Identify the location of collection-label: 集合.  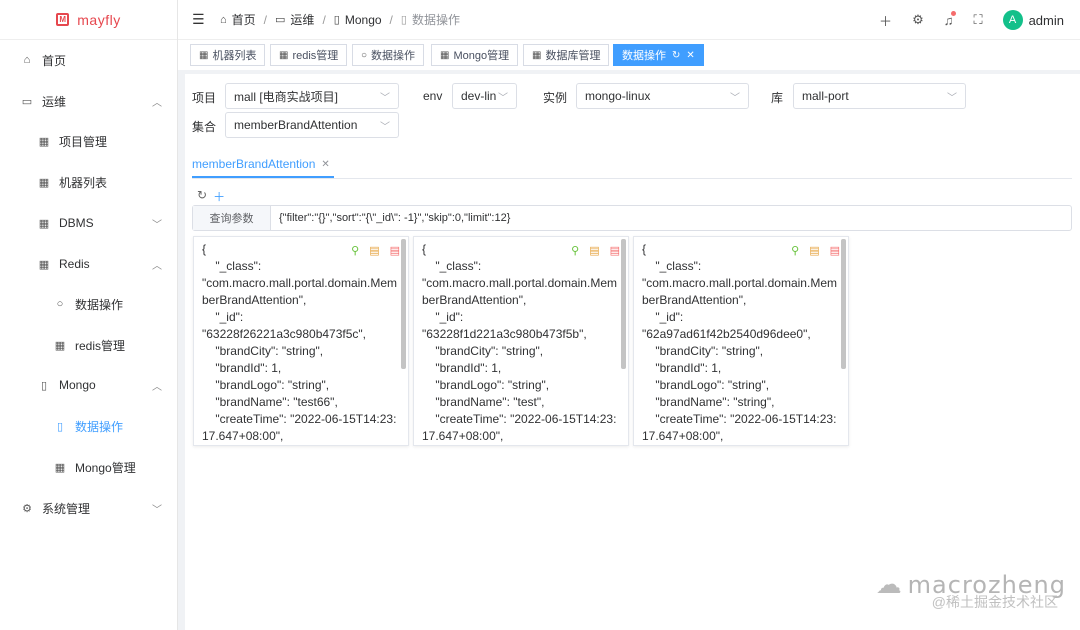
(204, 127).